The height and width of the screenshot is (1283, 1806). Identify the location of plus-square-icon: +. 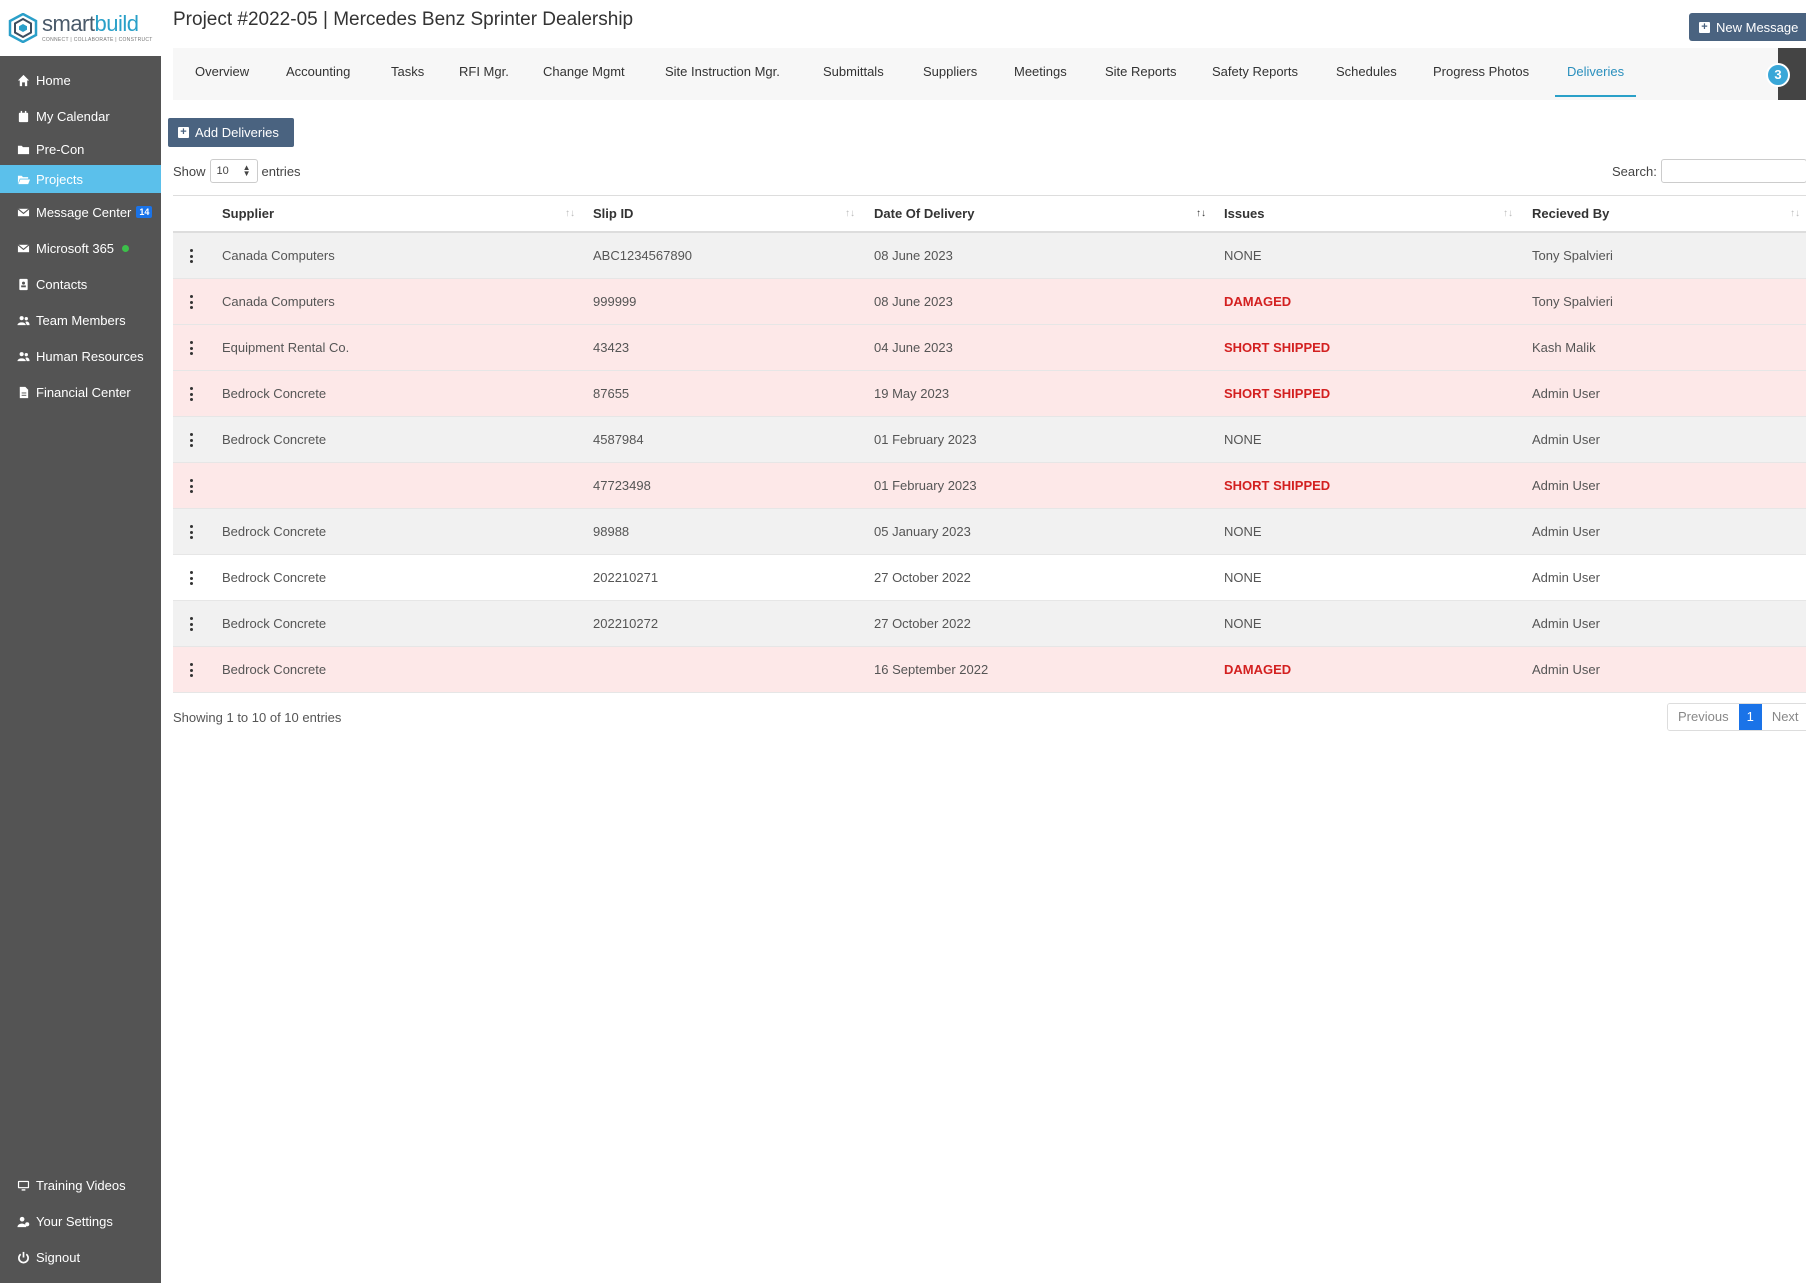
(183, 132).